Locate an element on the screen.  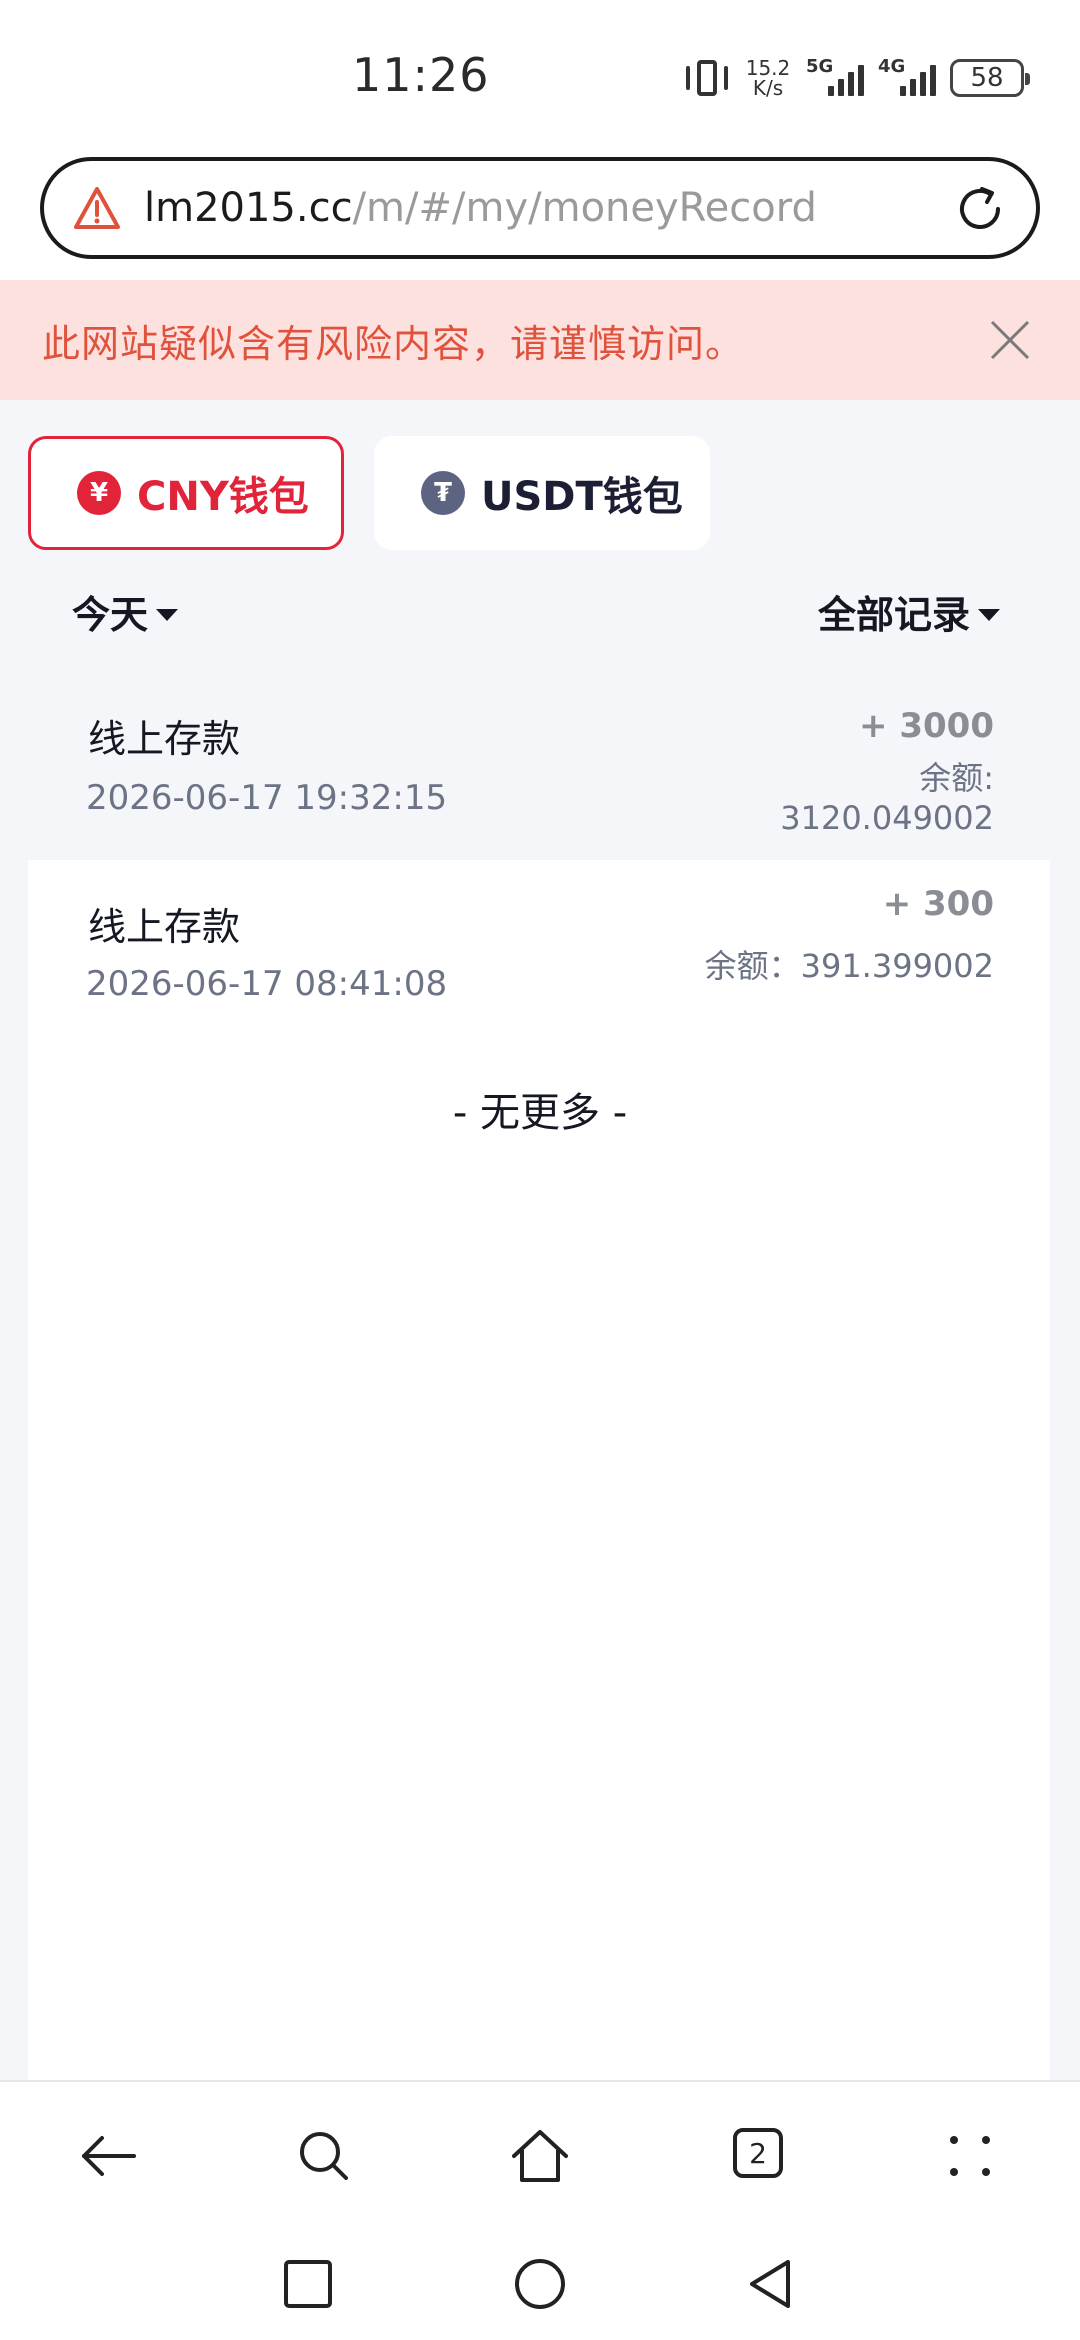
url-text: lm2015.cc/m/#/my/moneyRecord is located at coordinates (480, 208).